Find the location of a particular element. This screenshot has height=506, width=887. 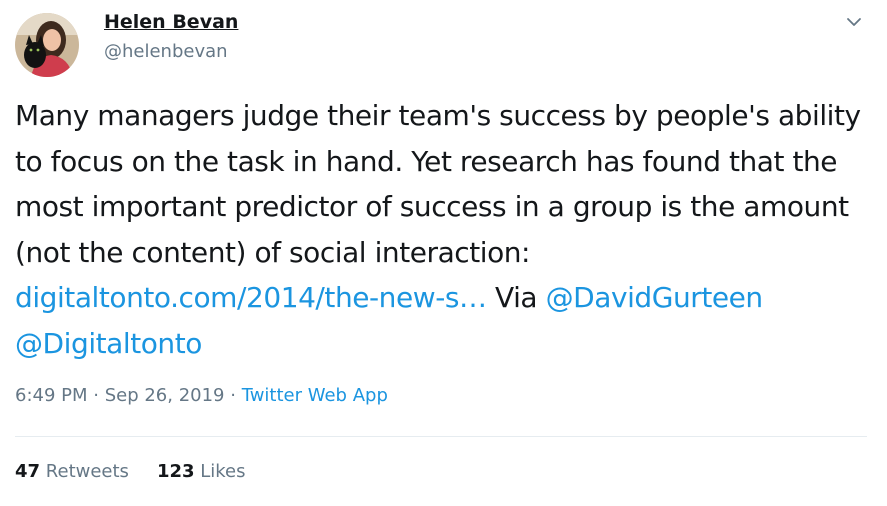

likes-label: Likes is located at coordinates (223, 471).